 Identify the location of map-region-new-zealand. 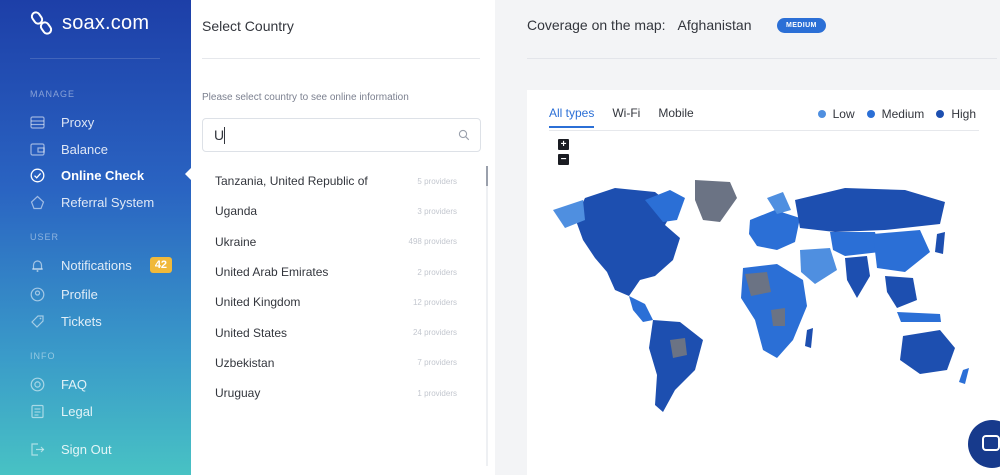
(964, 376).